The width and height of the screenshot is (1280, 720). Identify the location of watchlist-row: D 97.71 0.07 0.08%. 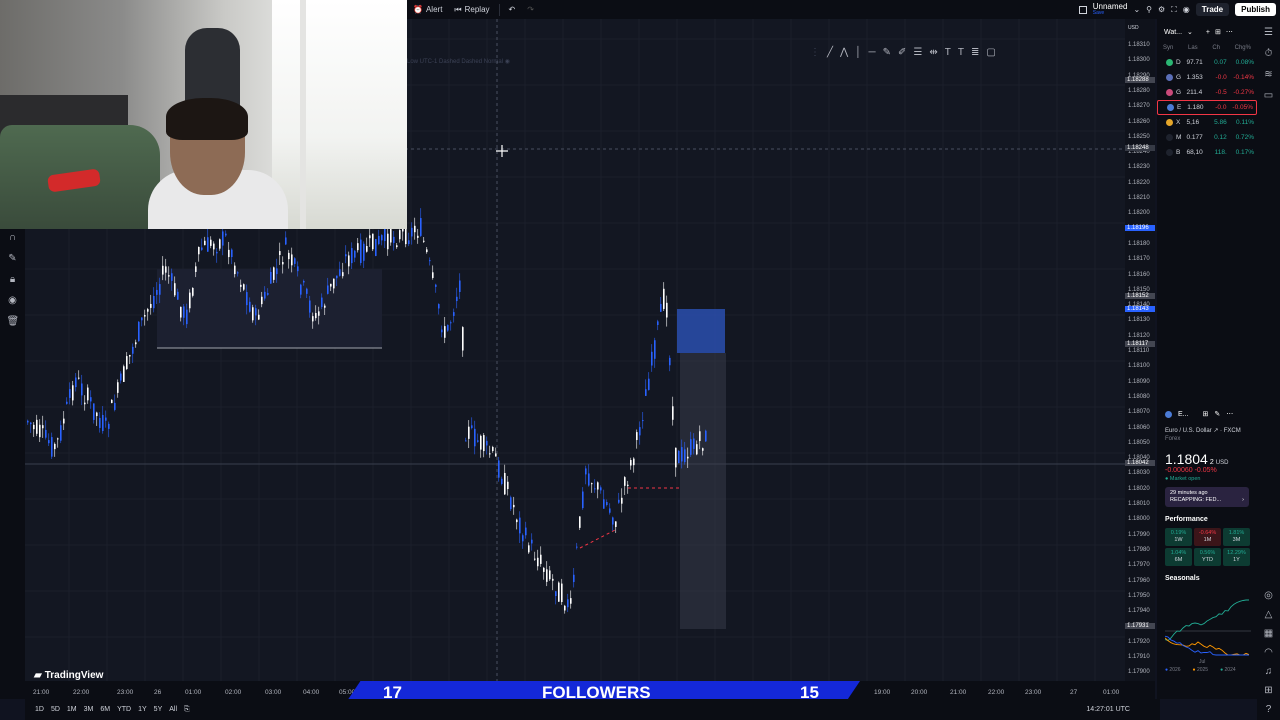
(1207, 62).